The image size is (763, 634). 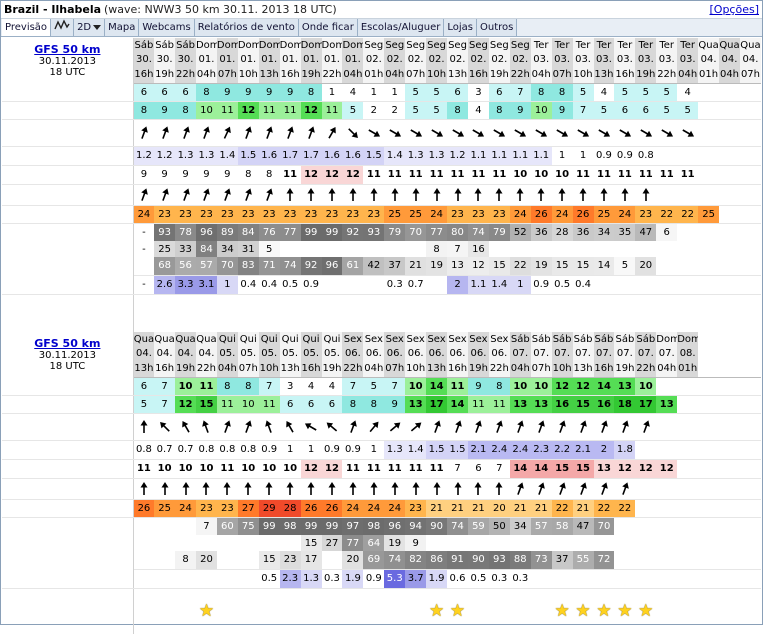 I want to click on temp-cell: 29, so click(x=269, y=508).